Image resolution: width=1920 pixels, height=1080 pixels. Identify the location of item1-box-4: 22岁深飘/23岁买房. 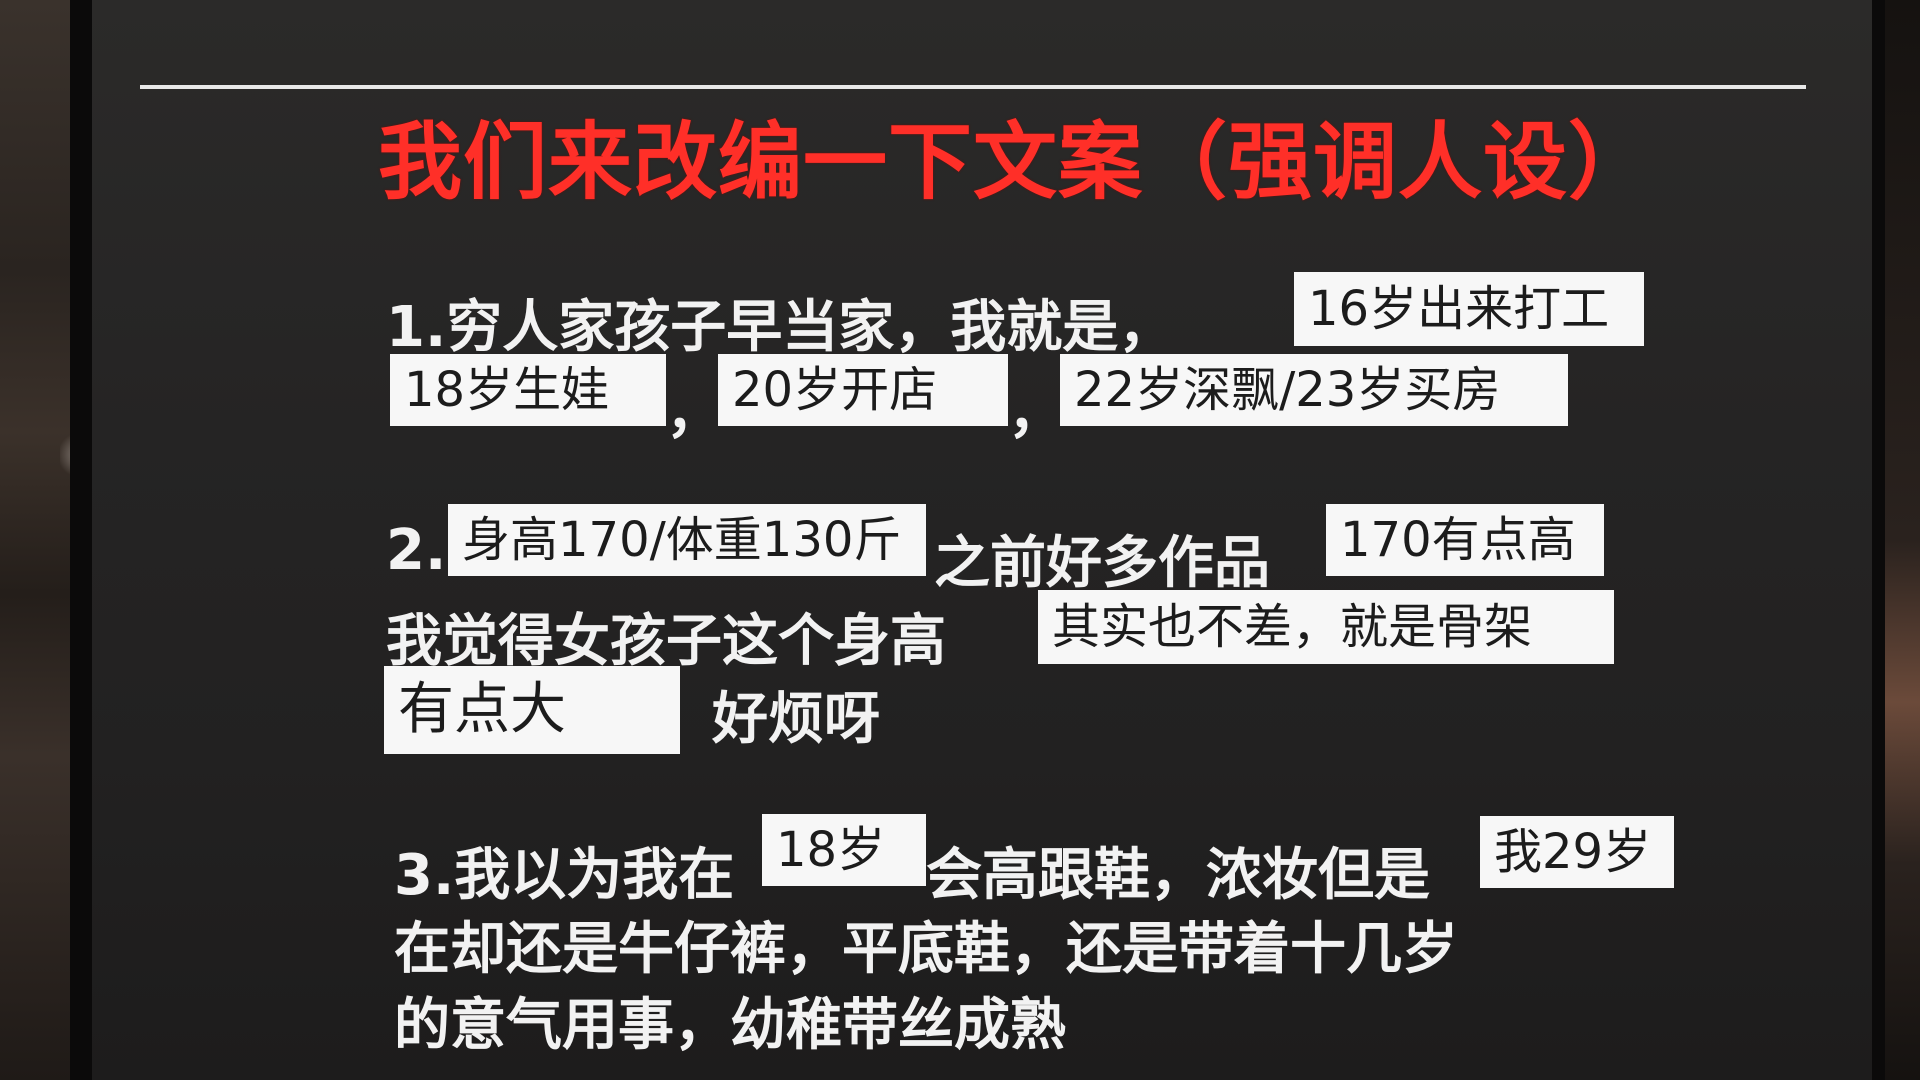
(1314, 390).